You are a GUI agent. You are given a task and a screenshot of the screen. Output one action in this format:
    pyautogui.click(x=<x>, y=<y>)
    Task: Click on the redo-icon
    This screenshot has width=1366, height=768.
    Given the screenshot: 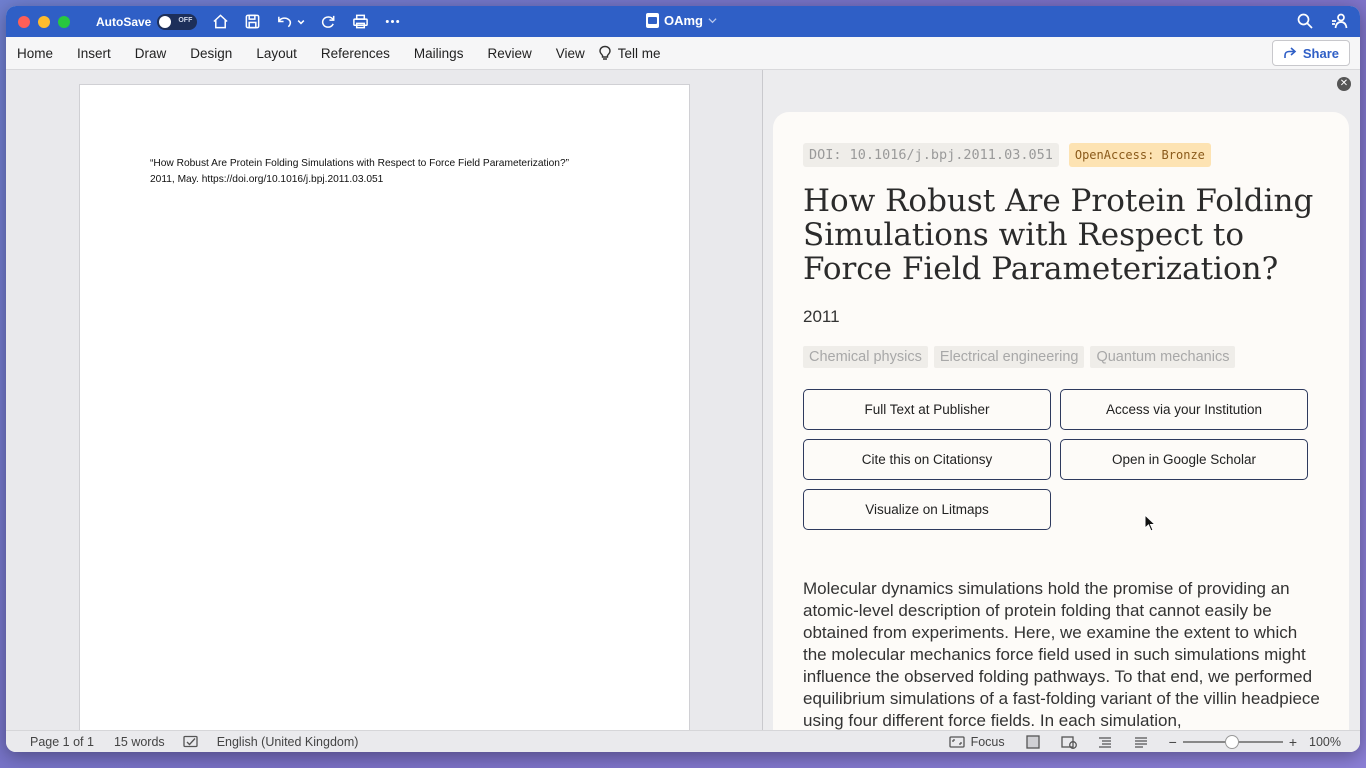 What is the action you would take?
    pyautogui.click(x=328, y=22)
    